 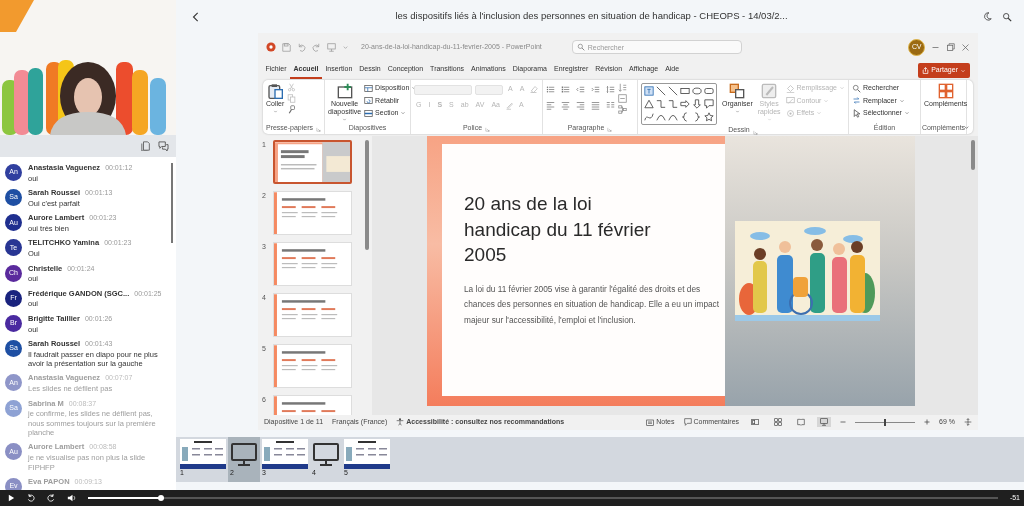 I want to click on chat-icon, so click(x=163, y=146).